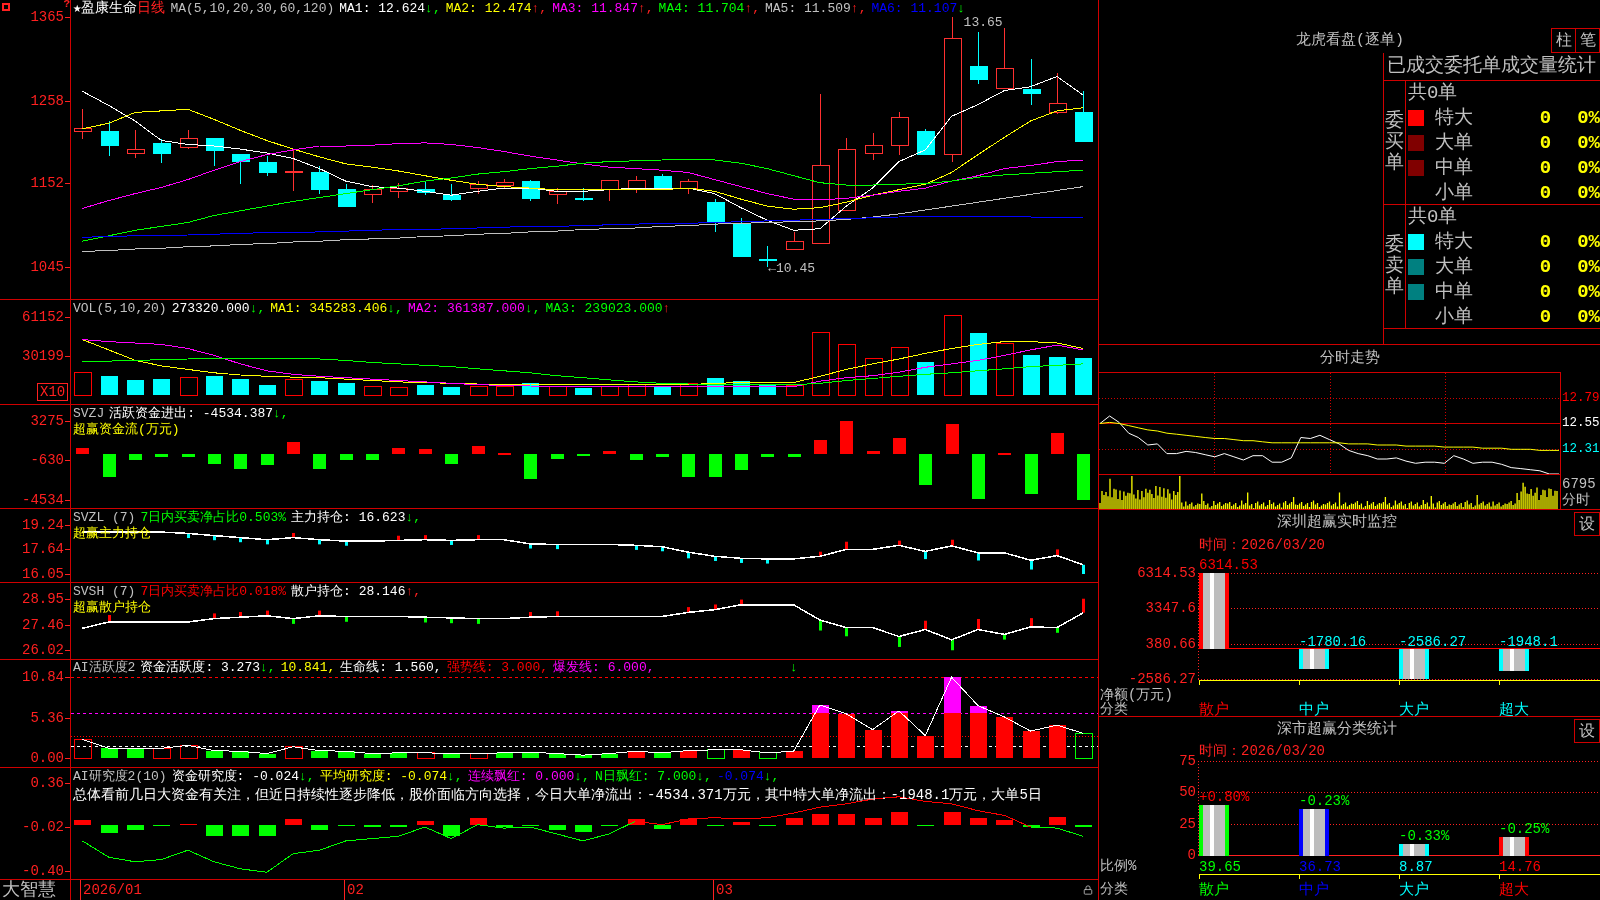  I want to click on legend-text: 10.841,, so click(308, 667).